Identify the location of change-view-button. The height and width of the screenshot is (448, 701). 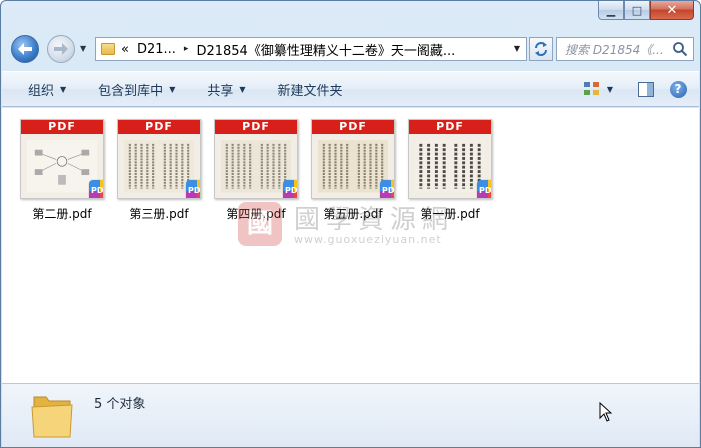
(592, 89).